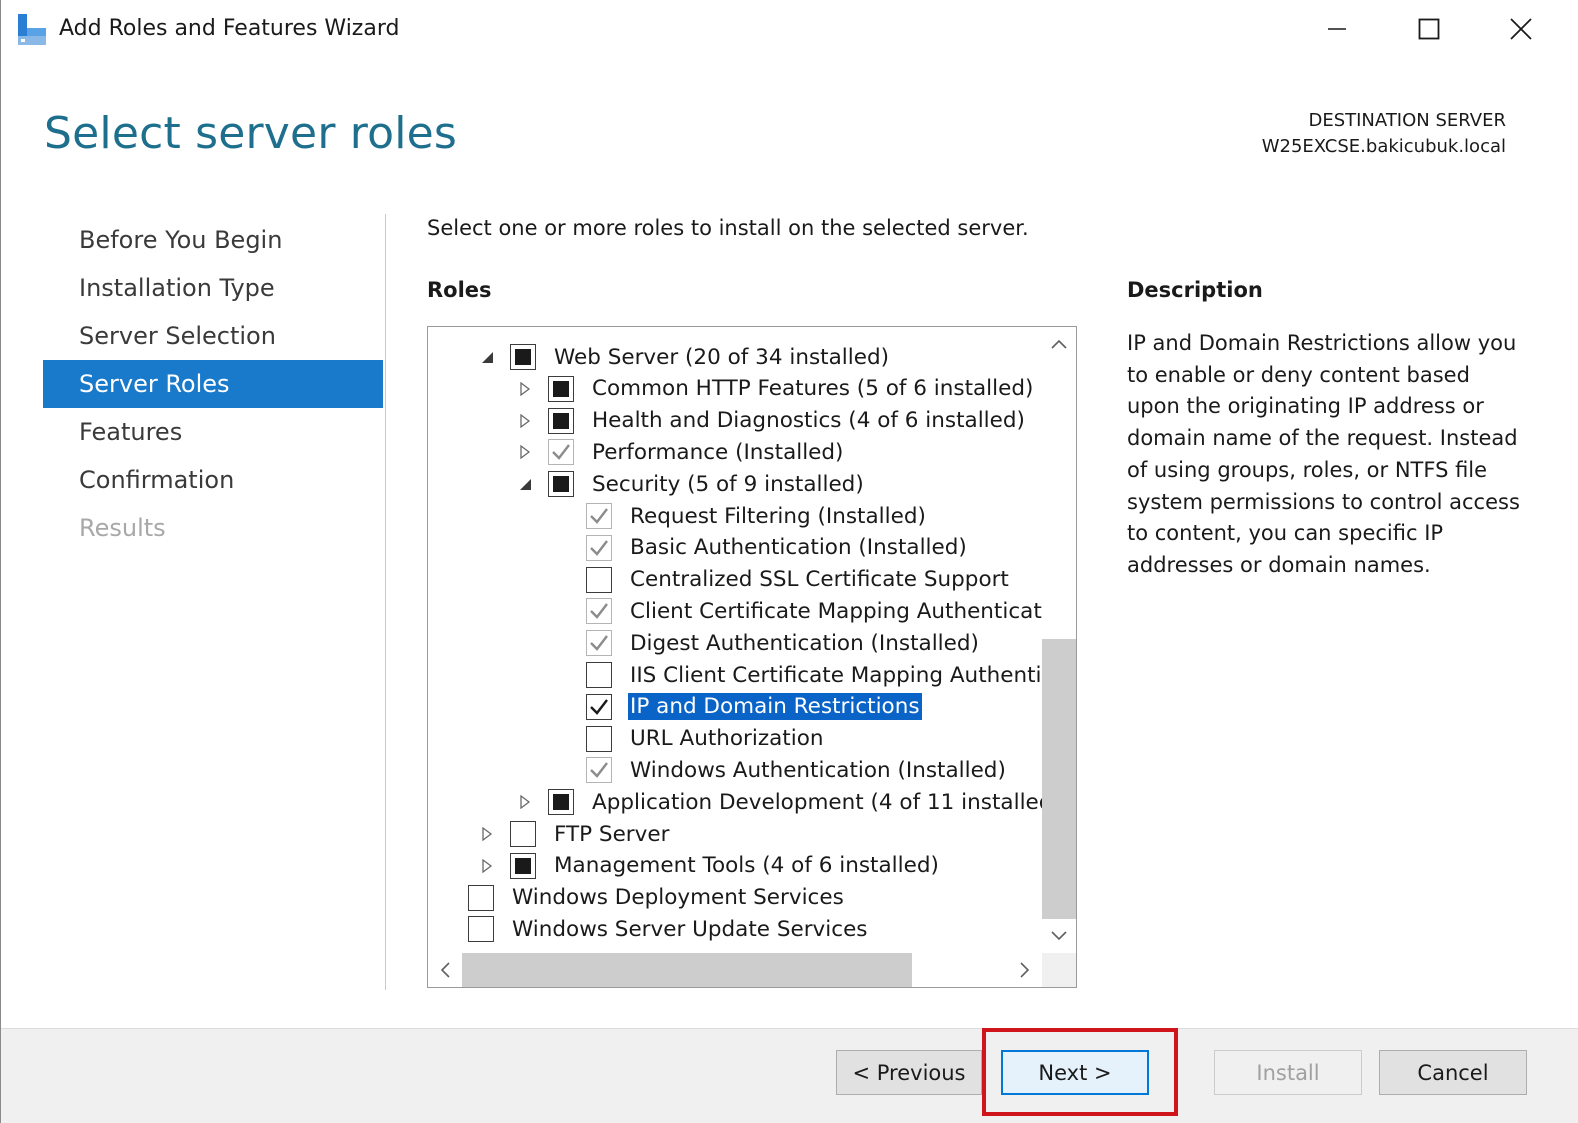 The height and width of the screenshot is (1123, 1578). I want to click on window-title: Add Roles and Features Wizard, so click(229, 28).